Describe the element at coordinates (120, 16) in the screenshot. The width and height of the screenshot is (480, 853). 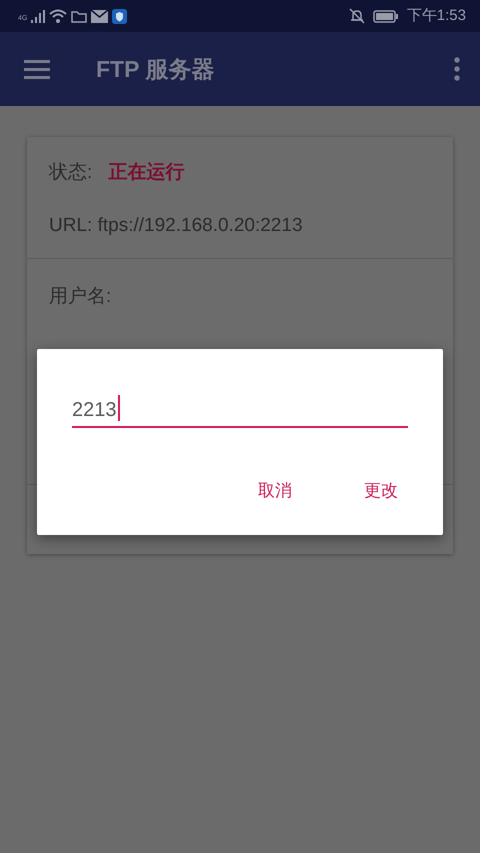
I see `shield-app-icon` at that location.